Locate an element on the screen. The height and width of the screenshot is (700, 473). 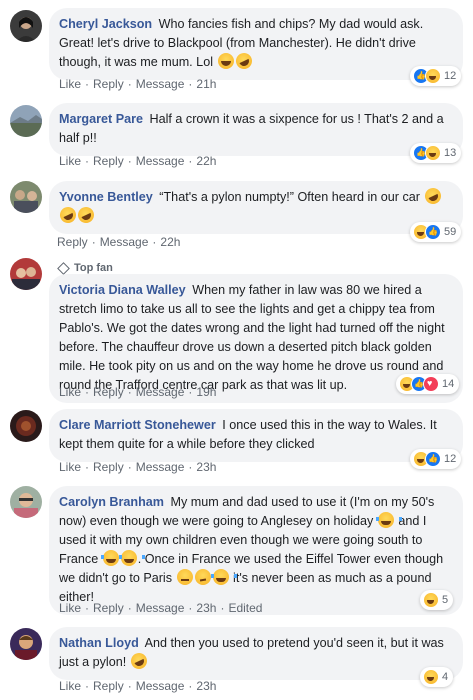
comment-actions: Like · Reply · Message · 22h is located at coordinates (138, 161).